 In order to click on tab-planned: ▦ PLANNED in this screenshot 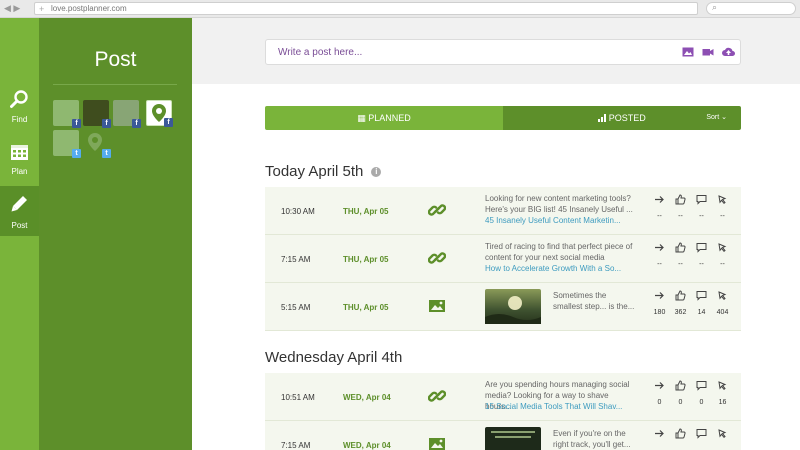, I will do `click(384, 118)`.